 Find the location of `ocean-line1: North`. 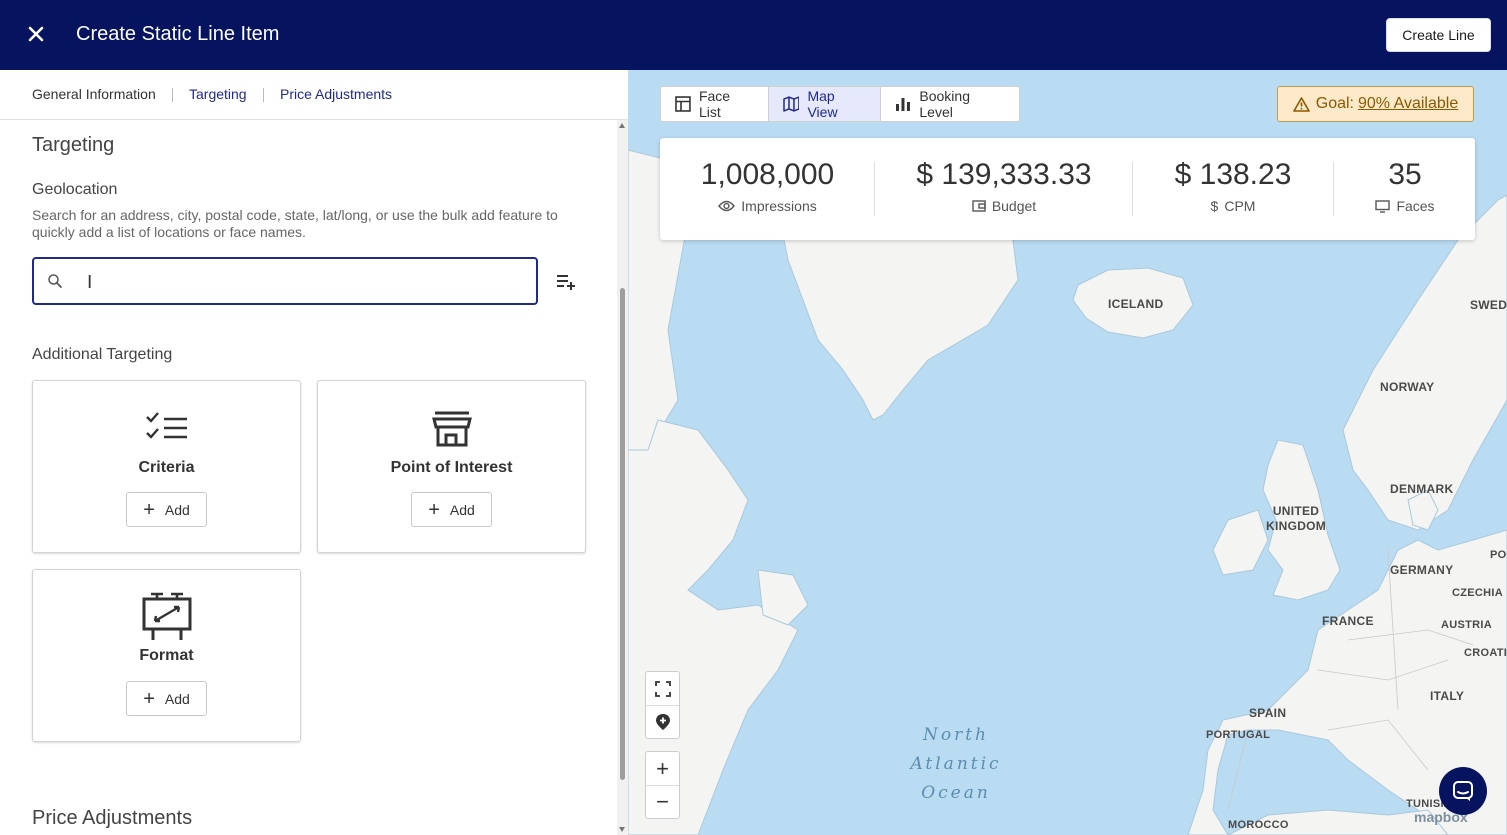

ocean-line1: North is located at coordinates (956, 735).